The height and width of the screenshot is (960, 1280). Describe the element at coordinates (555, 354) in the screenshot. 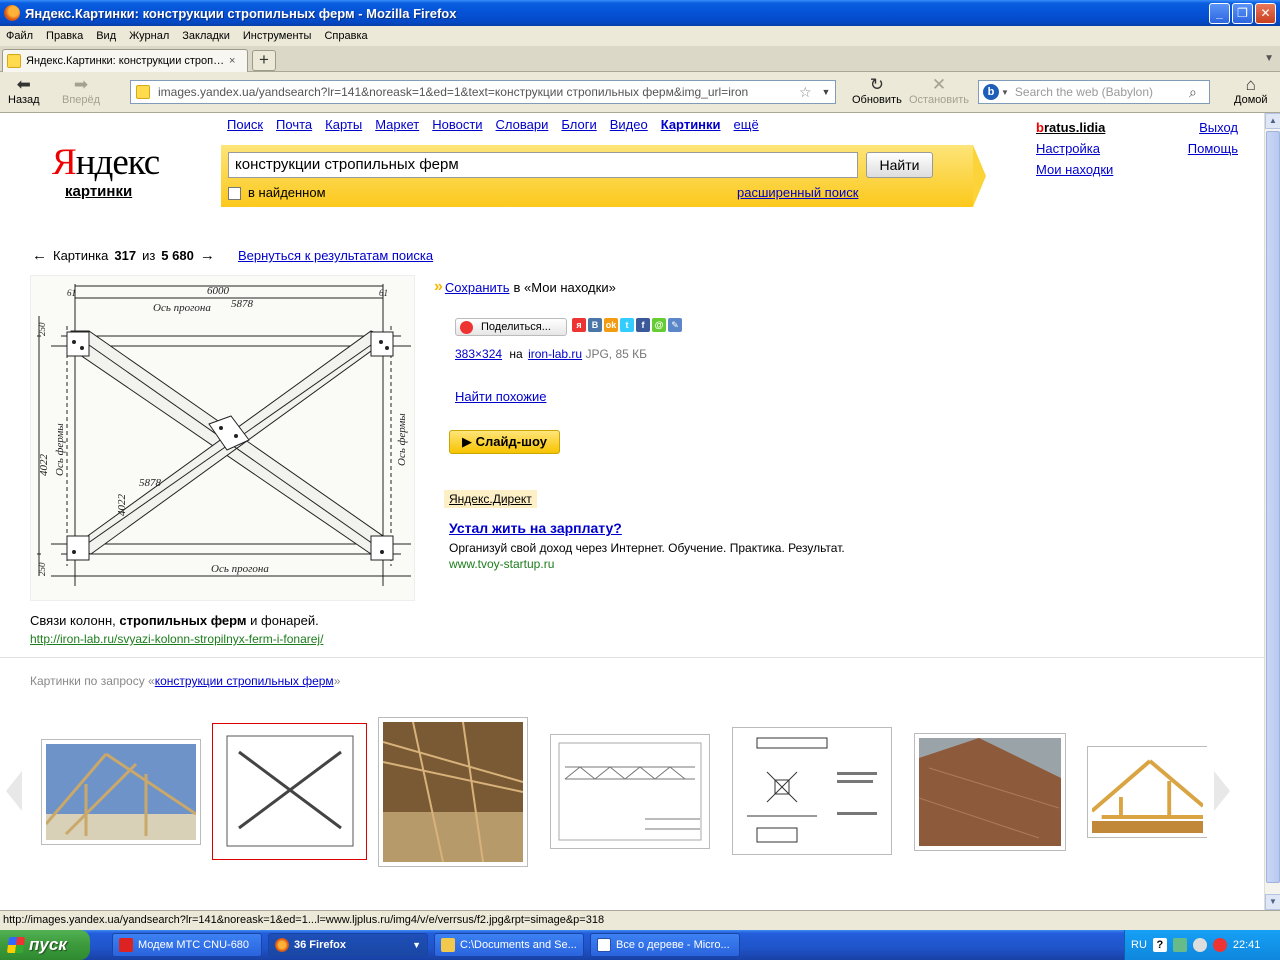

I see `site-link: iron-lab.ru` at that location.